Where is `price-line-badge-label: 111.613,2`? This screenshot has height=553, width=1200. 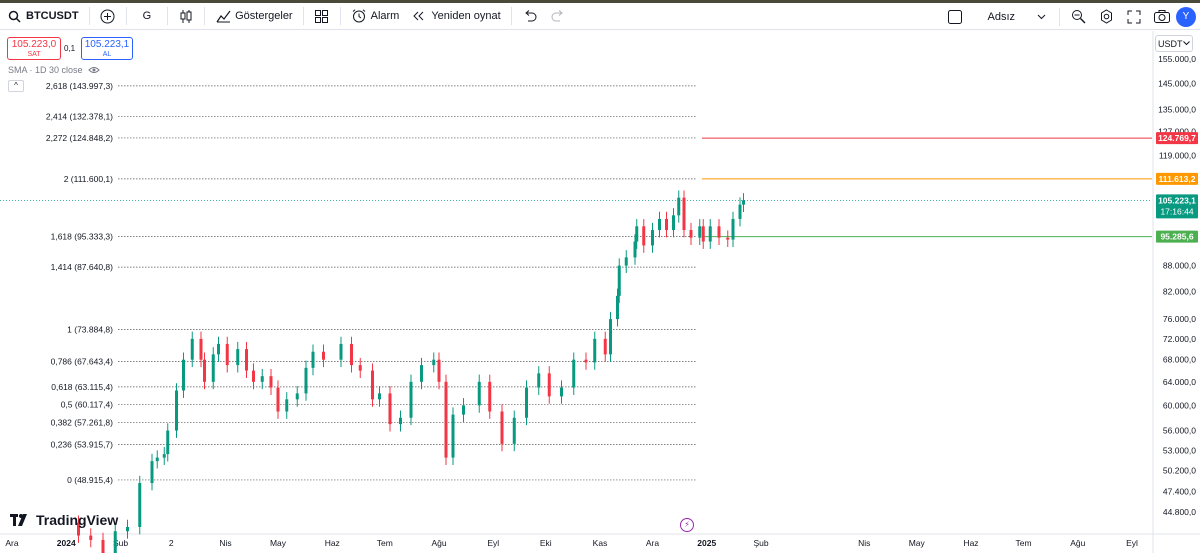 price-line-badge-label: 111.613,2 is located at coordinates (1177, 179).